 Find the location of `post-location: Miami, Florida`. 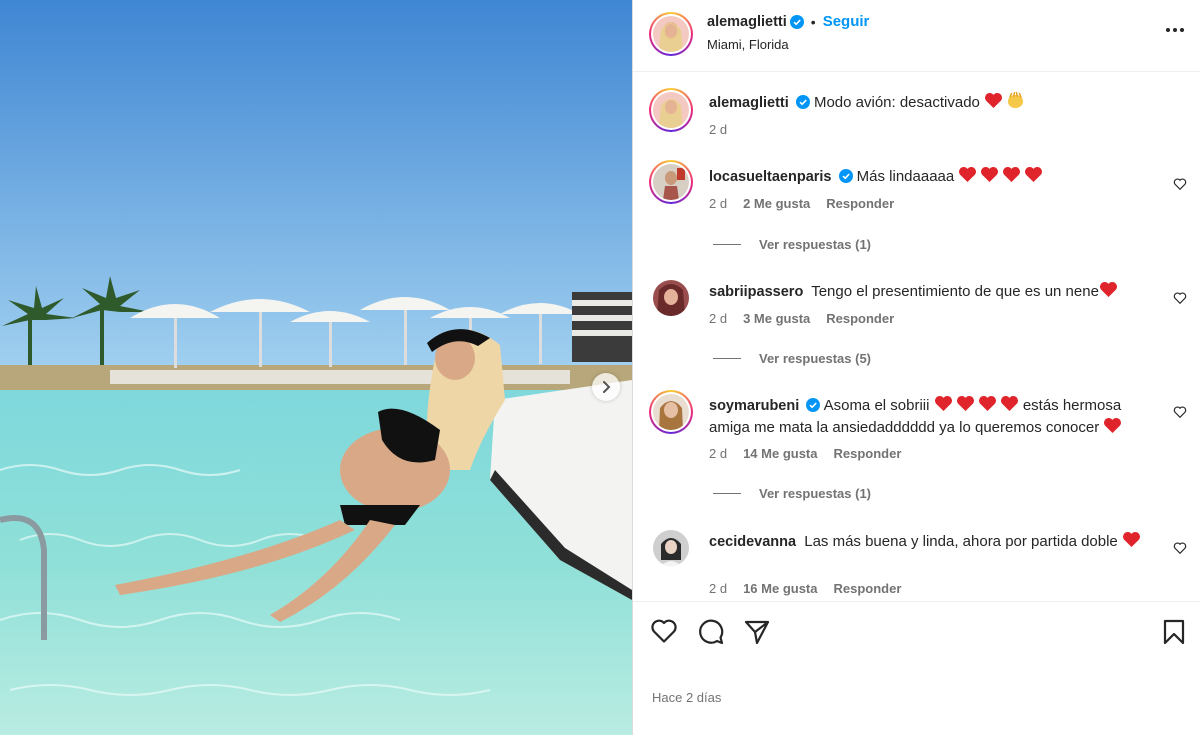

post-location: Miami, Florida is located at coordinates (748, 44).